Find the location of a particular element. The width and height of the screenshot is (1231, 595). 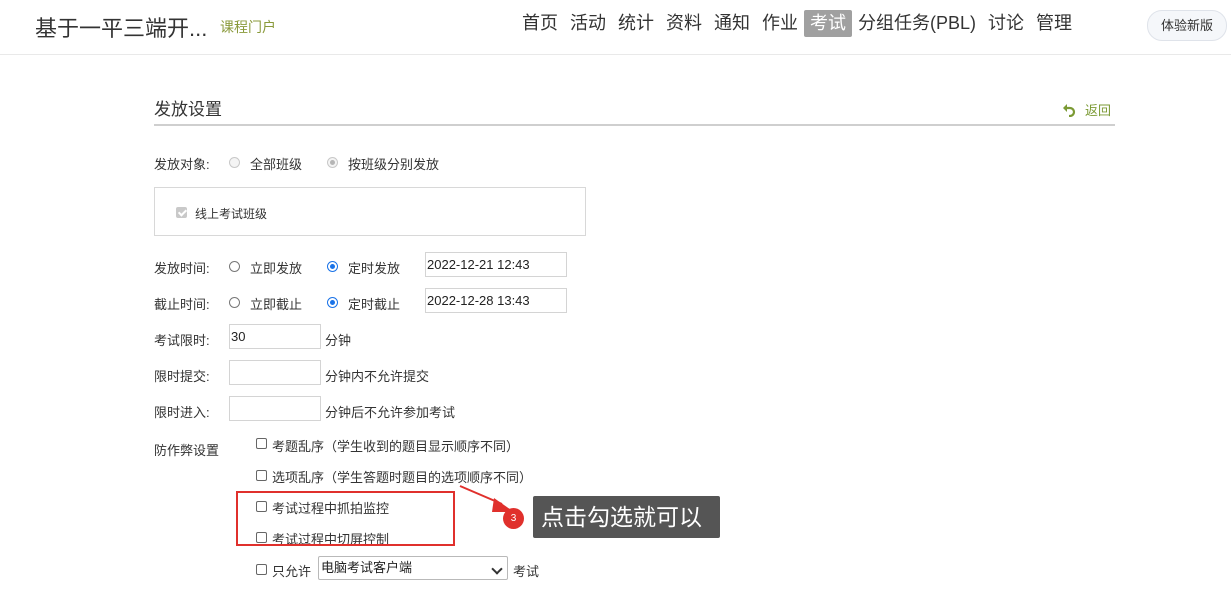

release-time-field: 2022-12-21 12:43 is located at coordinates (496, 264).